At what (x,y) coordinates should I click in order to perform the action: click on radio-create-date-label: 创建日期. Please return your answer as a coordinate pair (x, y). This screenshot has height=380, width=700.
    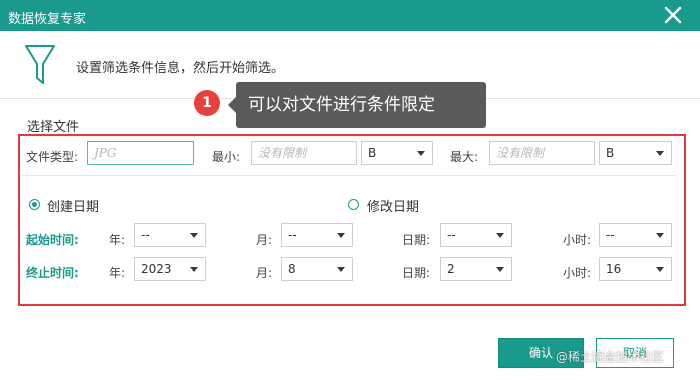
    Looking at the image, I should click on (73, 205).